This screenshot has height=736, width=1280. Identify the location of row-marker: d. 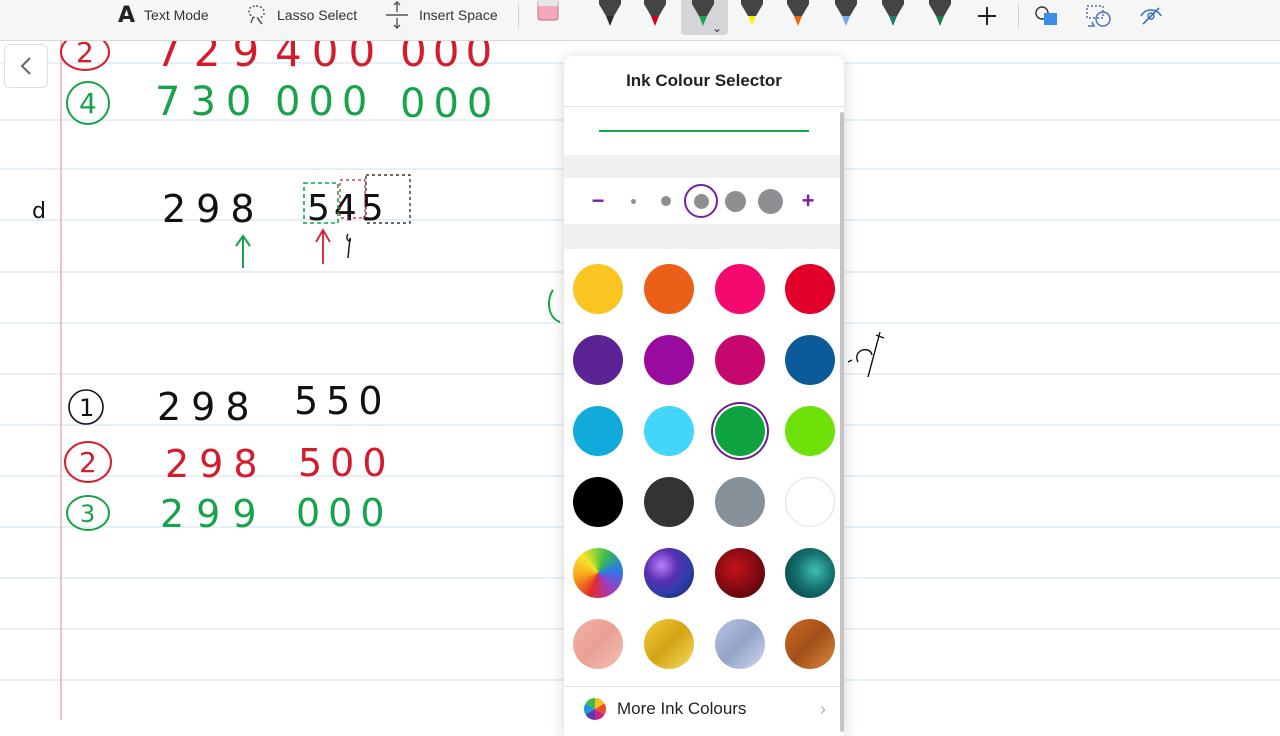
(39, 211).